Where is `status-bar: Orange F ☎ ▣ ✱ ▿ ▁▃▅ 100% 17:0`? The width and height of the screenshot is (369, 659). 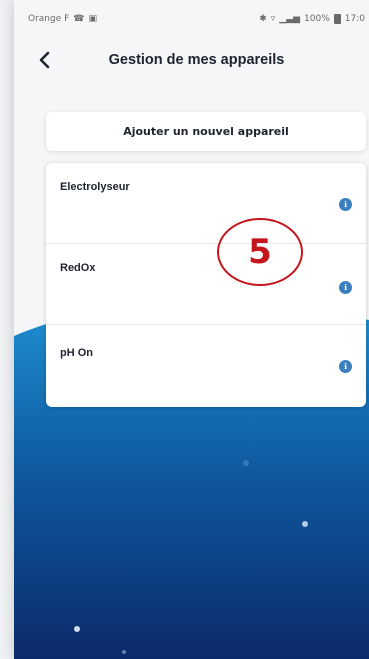
status-bar: Orange F ☎ ▣ ✱ ▿ ▁▃▅ 100% 17:0 is located at coordinates (191, 15).